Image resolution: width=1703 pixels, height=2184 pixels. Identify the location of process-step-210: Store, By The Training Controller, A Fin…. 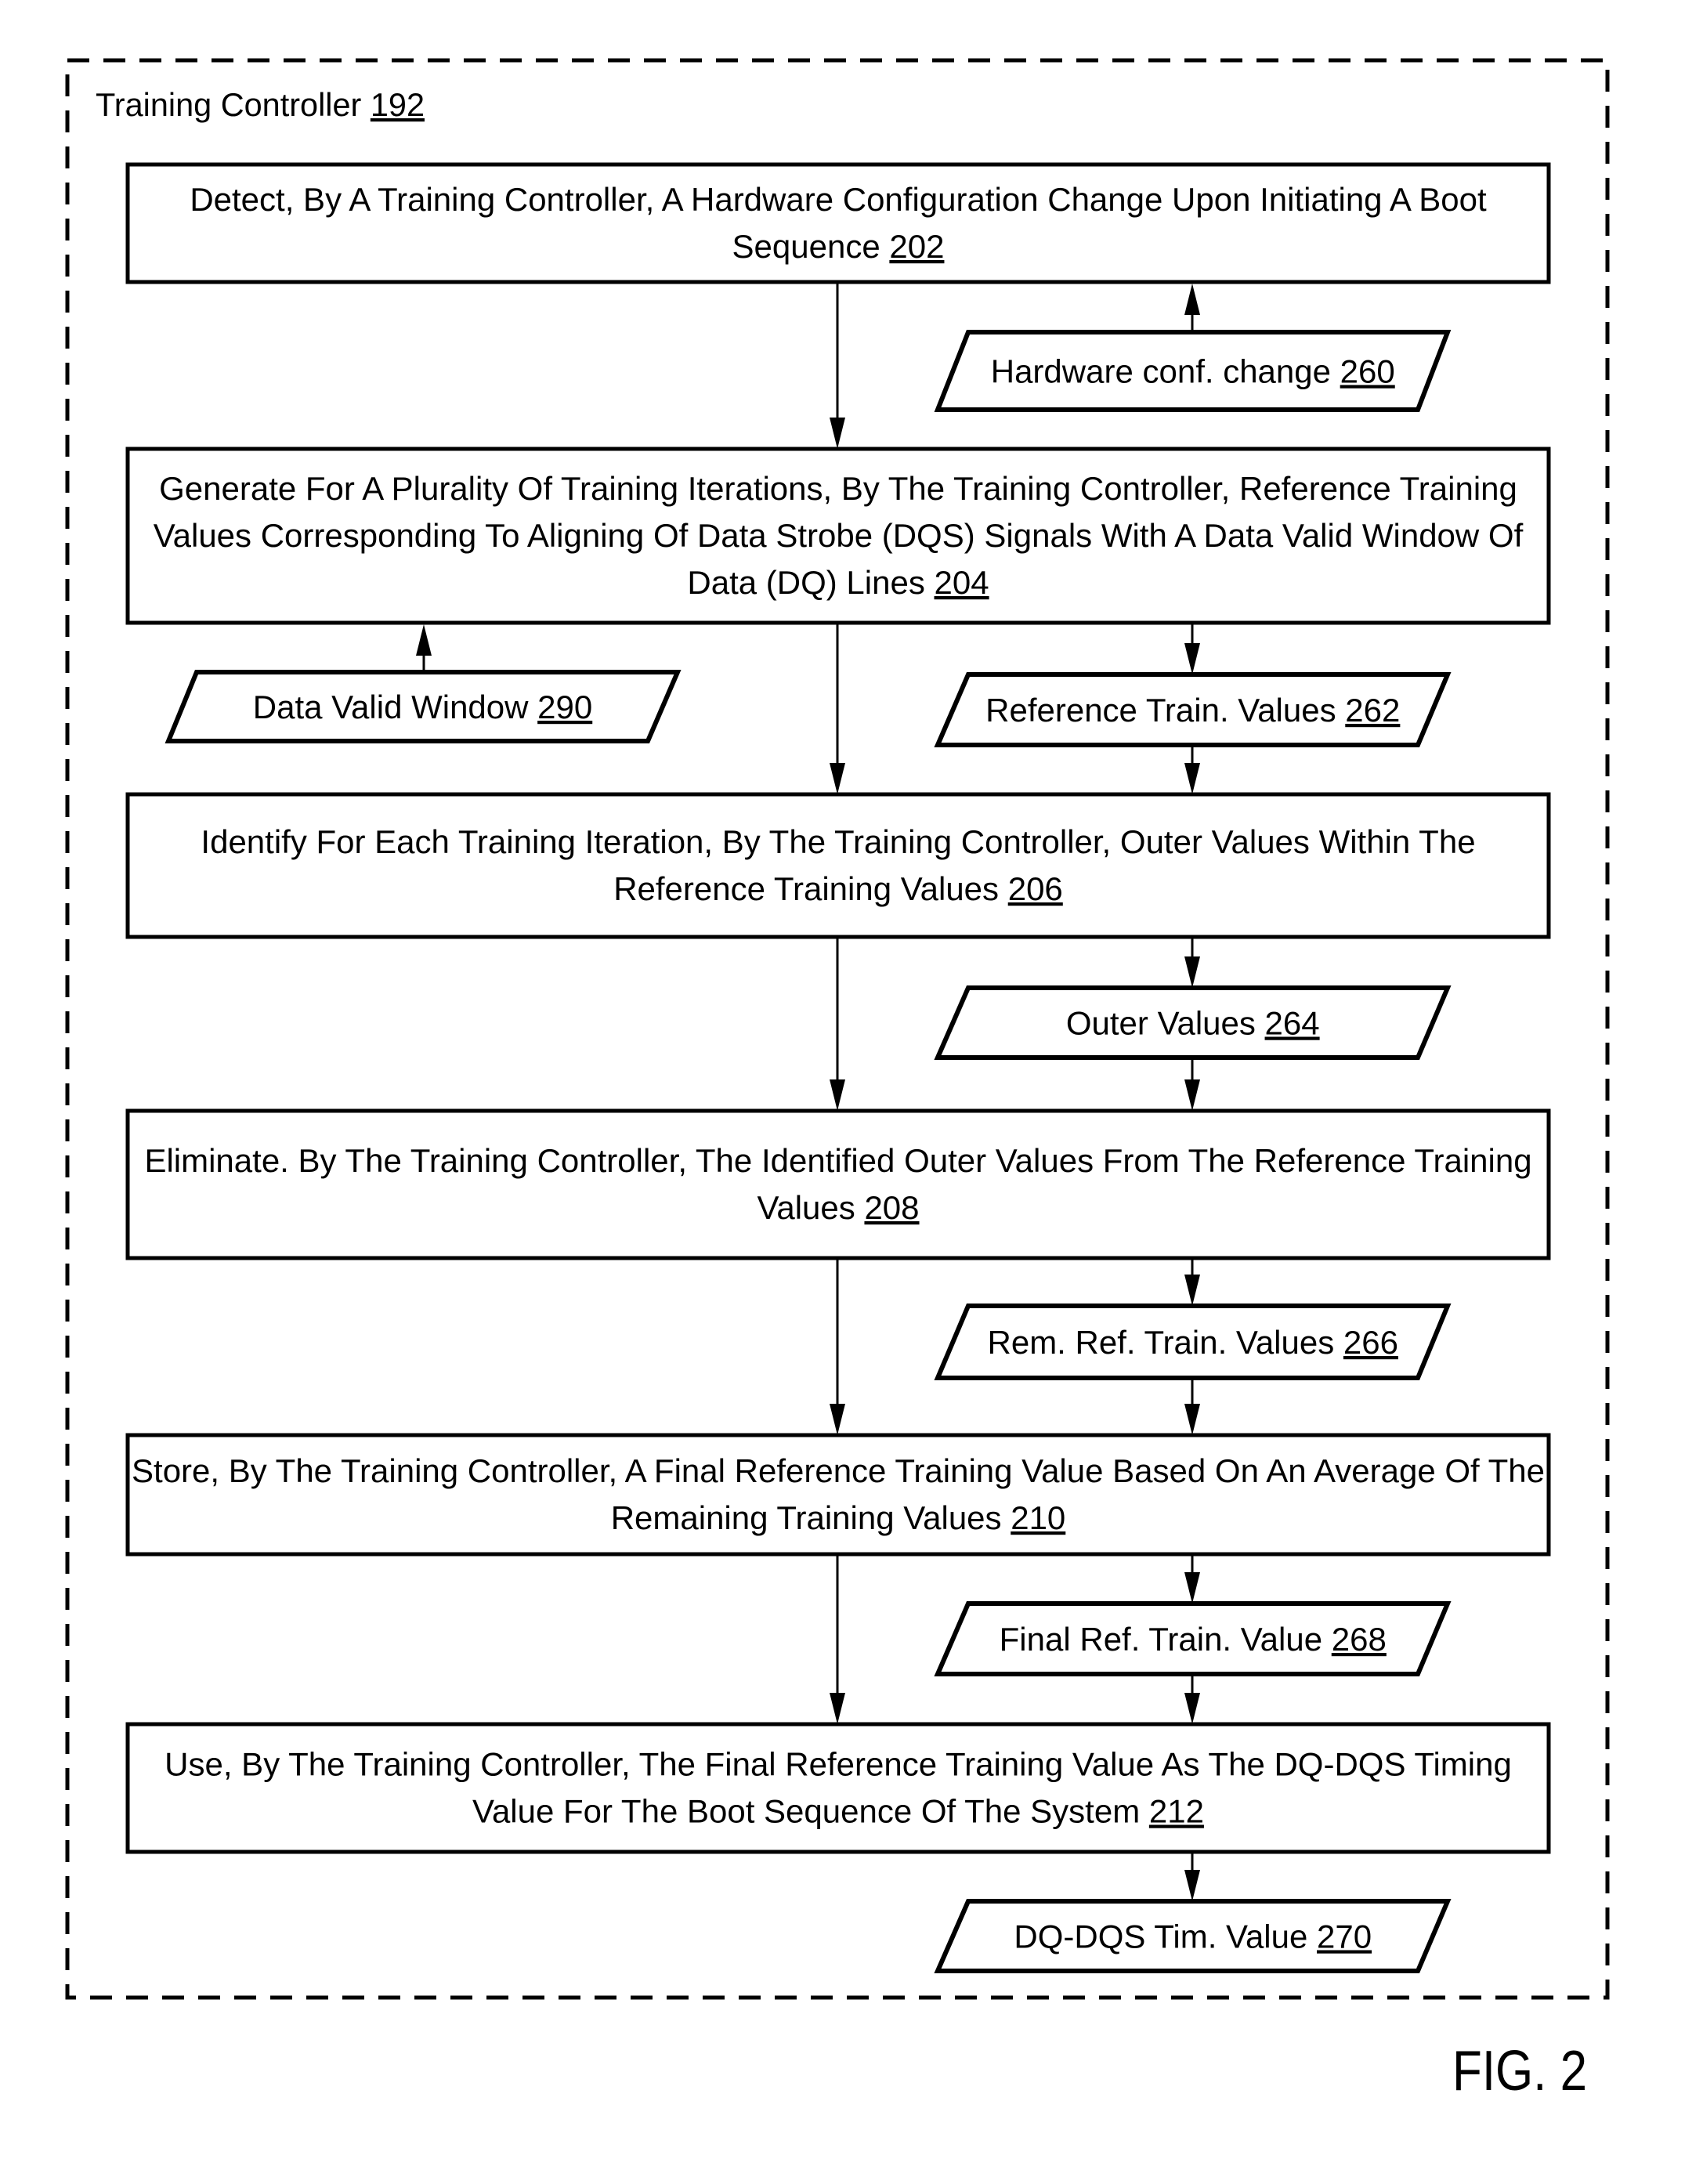
(838, 1495).